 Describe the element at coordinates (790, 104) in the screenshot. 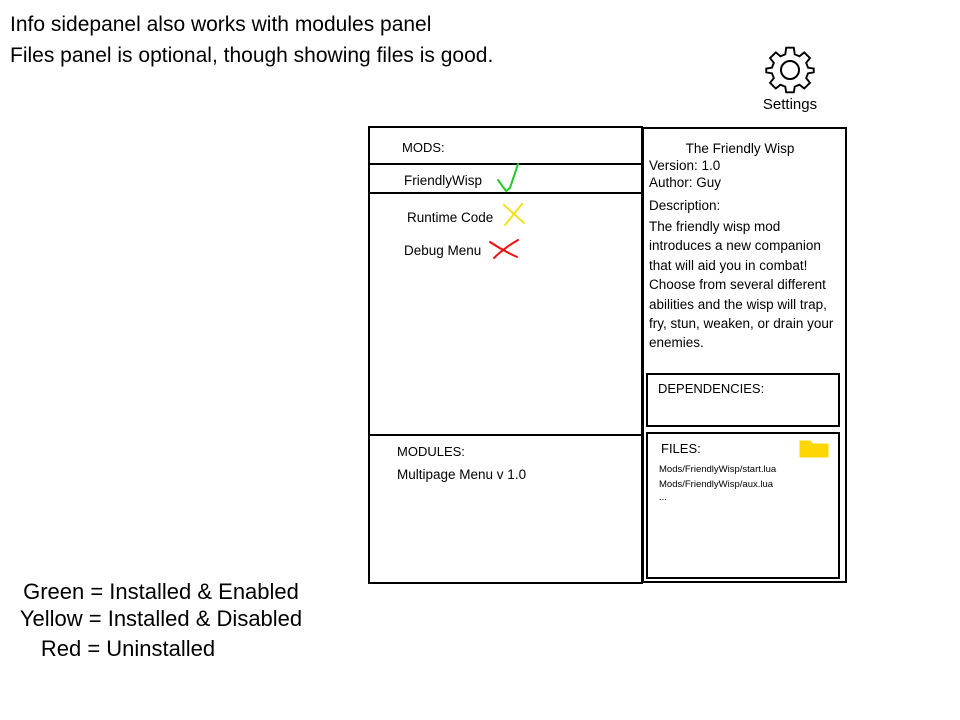

I see `settings-label: Settings` at that location.